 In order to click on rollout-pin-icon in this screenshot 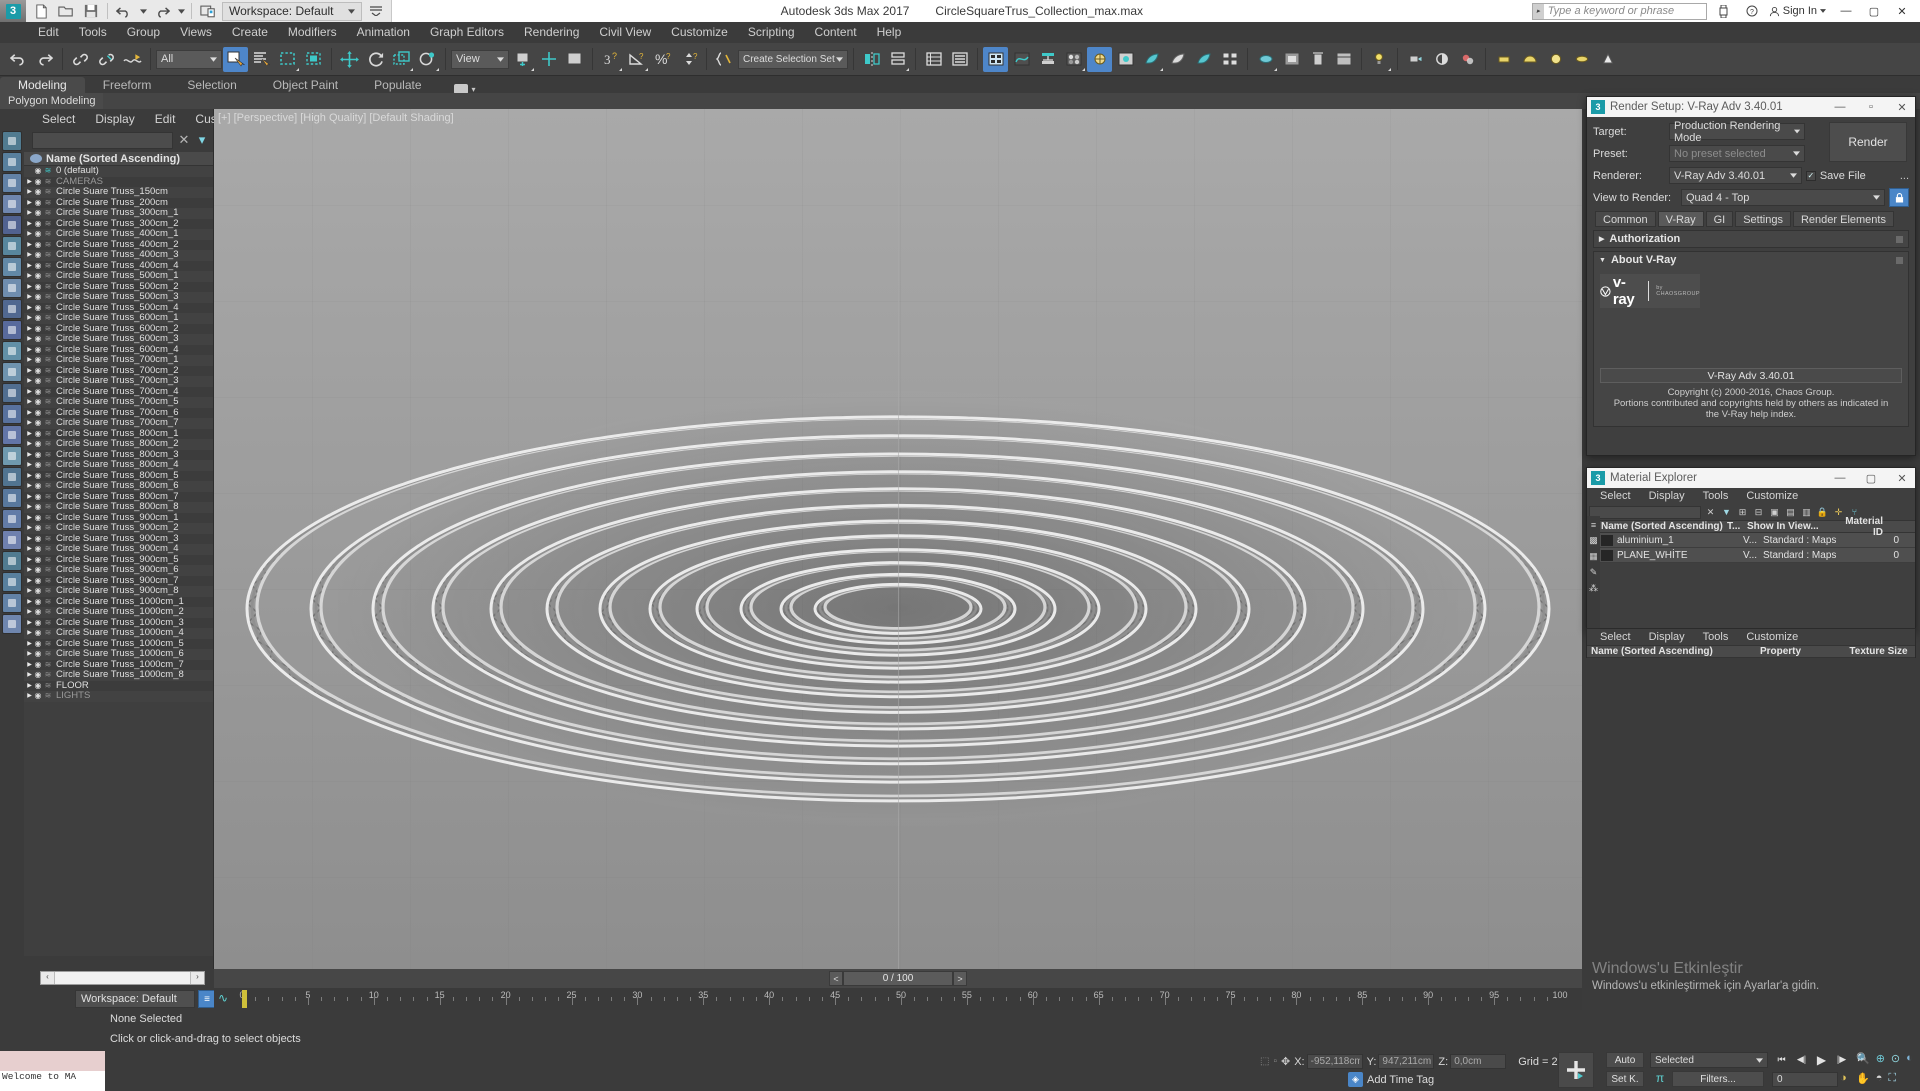, I will do `click(1899, 239)`.